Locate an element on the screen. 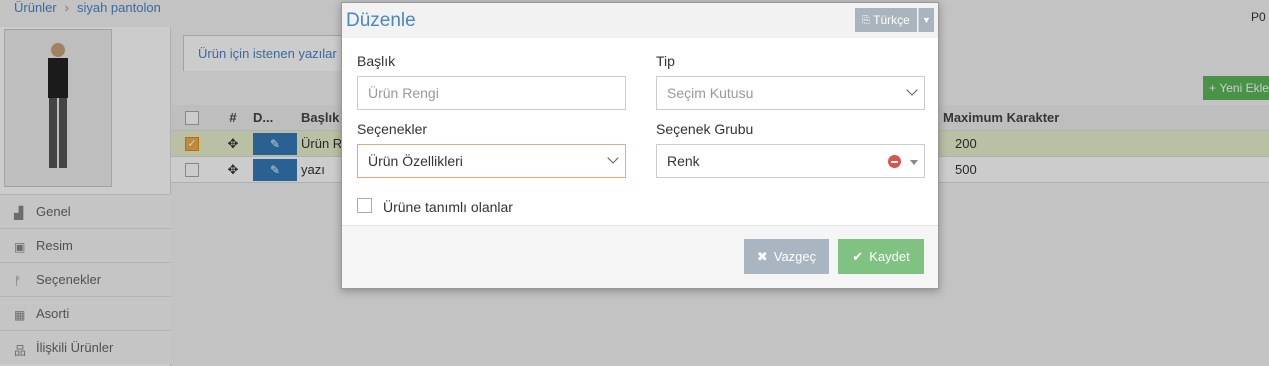  grup-value: Renk is located at coordinates (683, 161).